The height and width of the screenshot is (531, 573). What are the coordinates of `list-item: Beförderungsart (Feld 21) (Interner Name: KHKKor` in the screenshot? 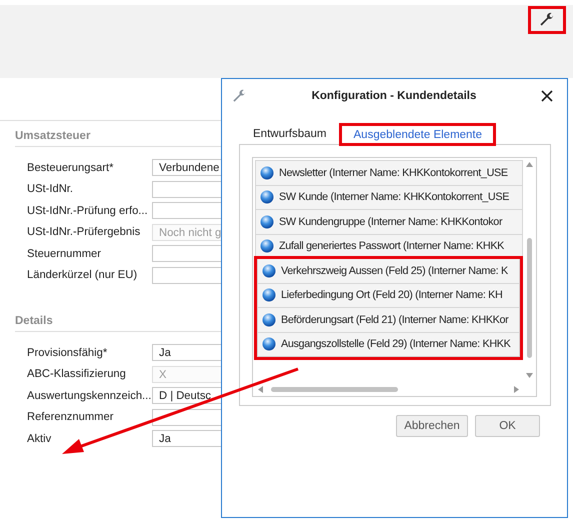 It's located at (388, 320).